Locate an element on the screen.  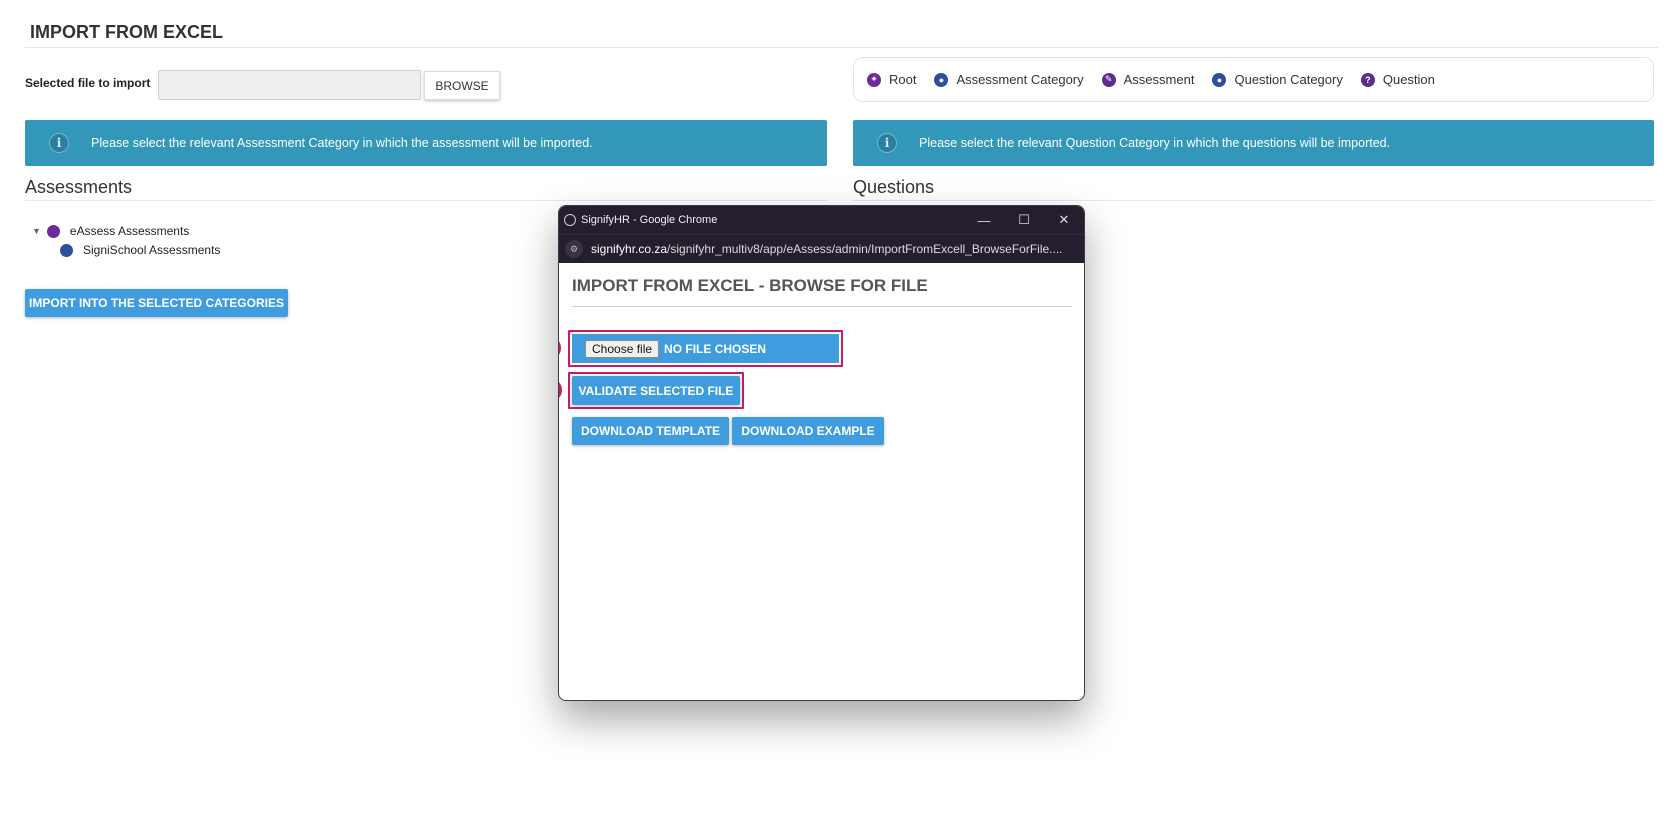
step-2-badge: 2 is located at coordinates (560, 390).